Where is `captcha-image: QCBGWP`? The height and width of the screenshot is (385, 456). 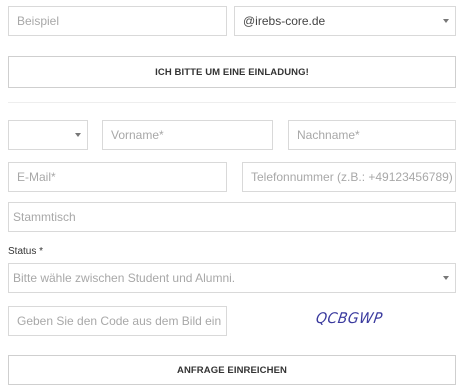
captcha-image: QCBGWP is located at coordinates (355, 321).